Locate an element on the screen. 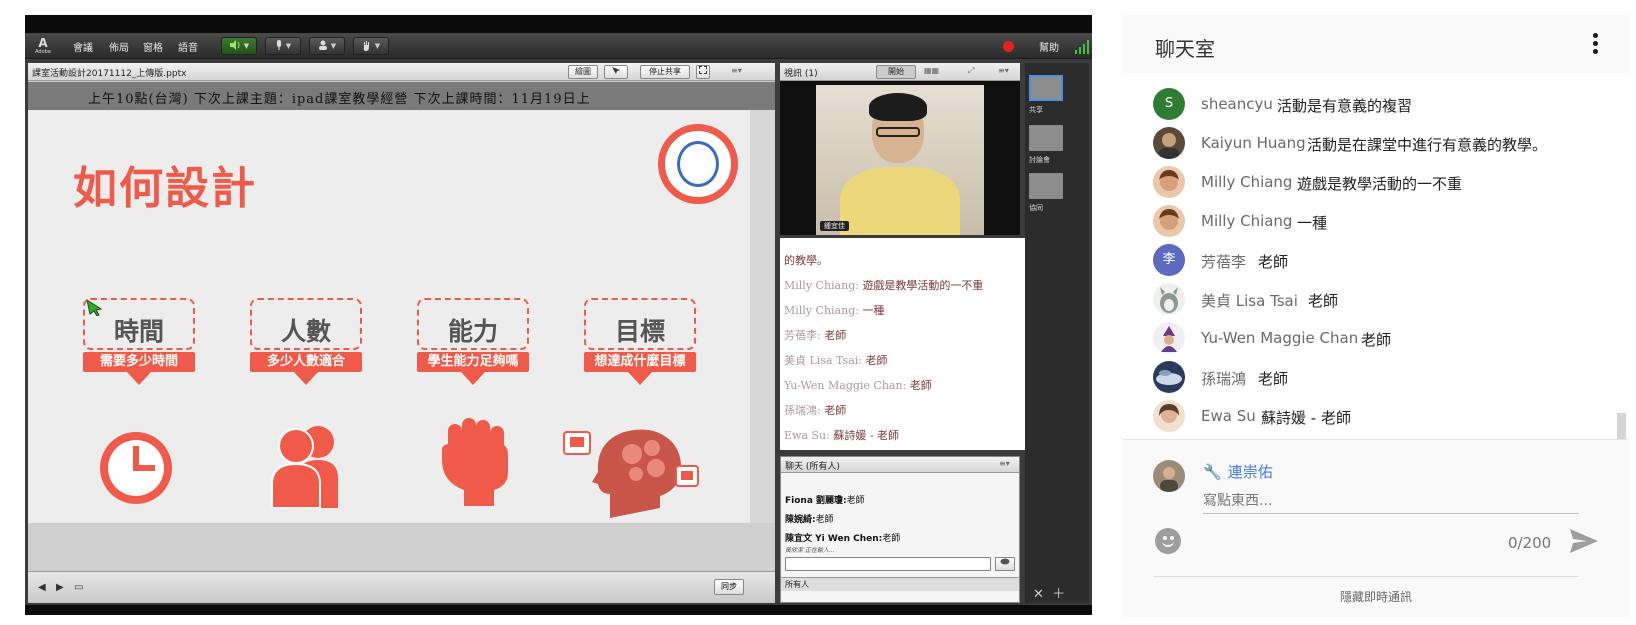  chat-author: 芳蓓李 is located at coordinates (1223, 261).